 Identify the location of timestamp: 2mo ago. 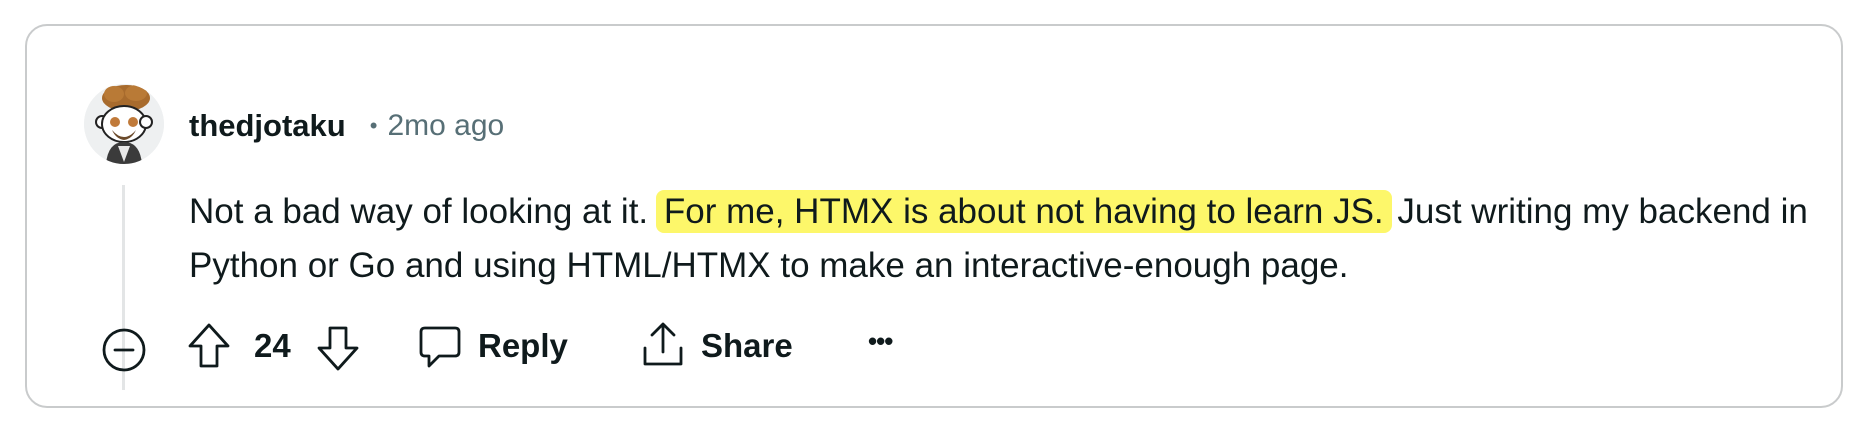
(445, 126).